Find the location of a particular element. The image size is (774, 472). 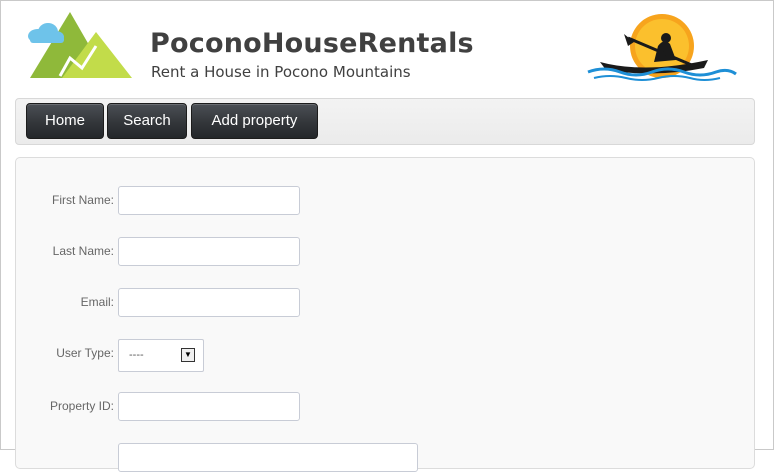

nav-home-button: Home is located at coordinates (65, 121).